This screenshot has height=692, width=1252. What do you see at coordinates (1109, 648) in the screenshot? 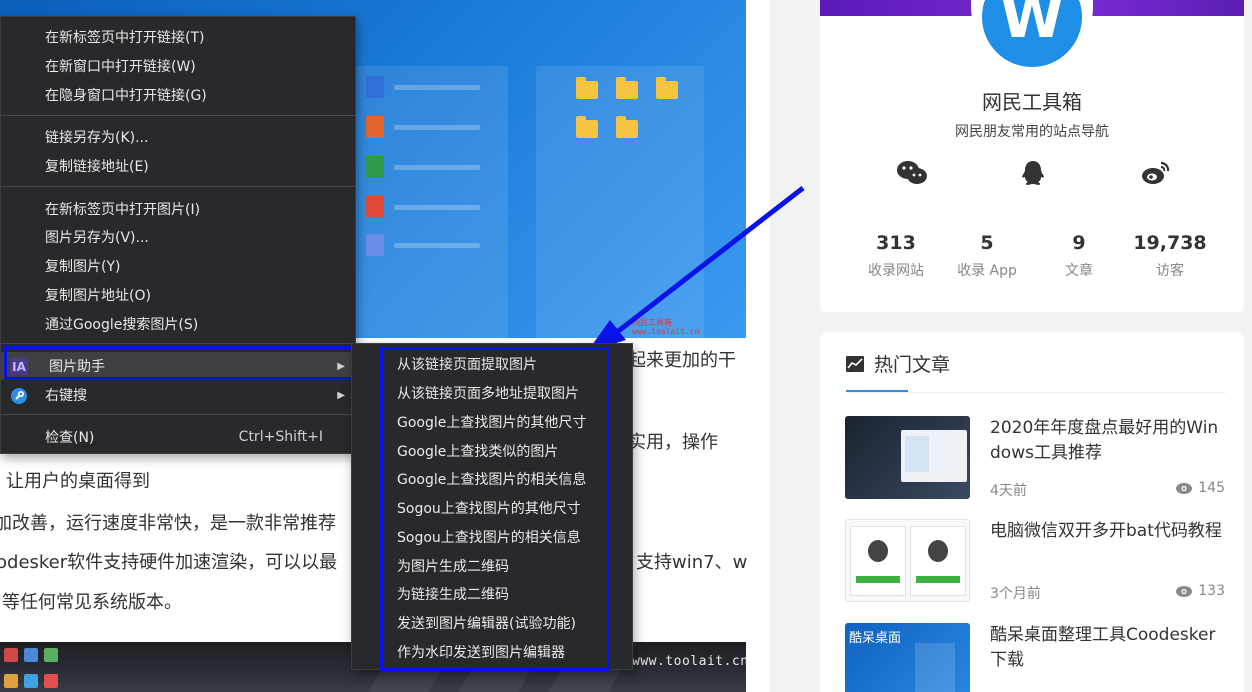
I see `post-title: 酷呆桌面整理工具Coodesker下载` at bounding box center [1109, 648].